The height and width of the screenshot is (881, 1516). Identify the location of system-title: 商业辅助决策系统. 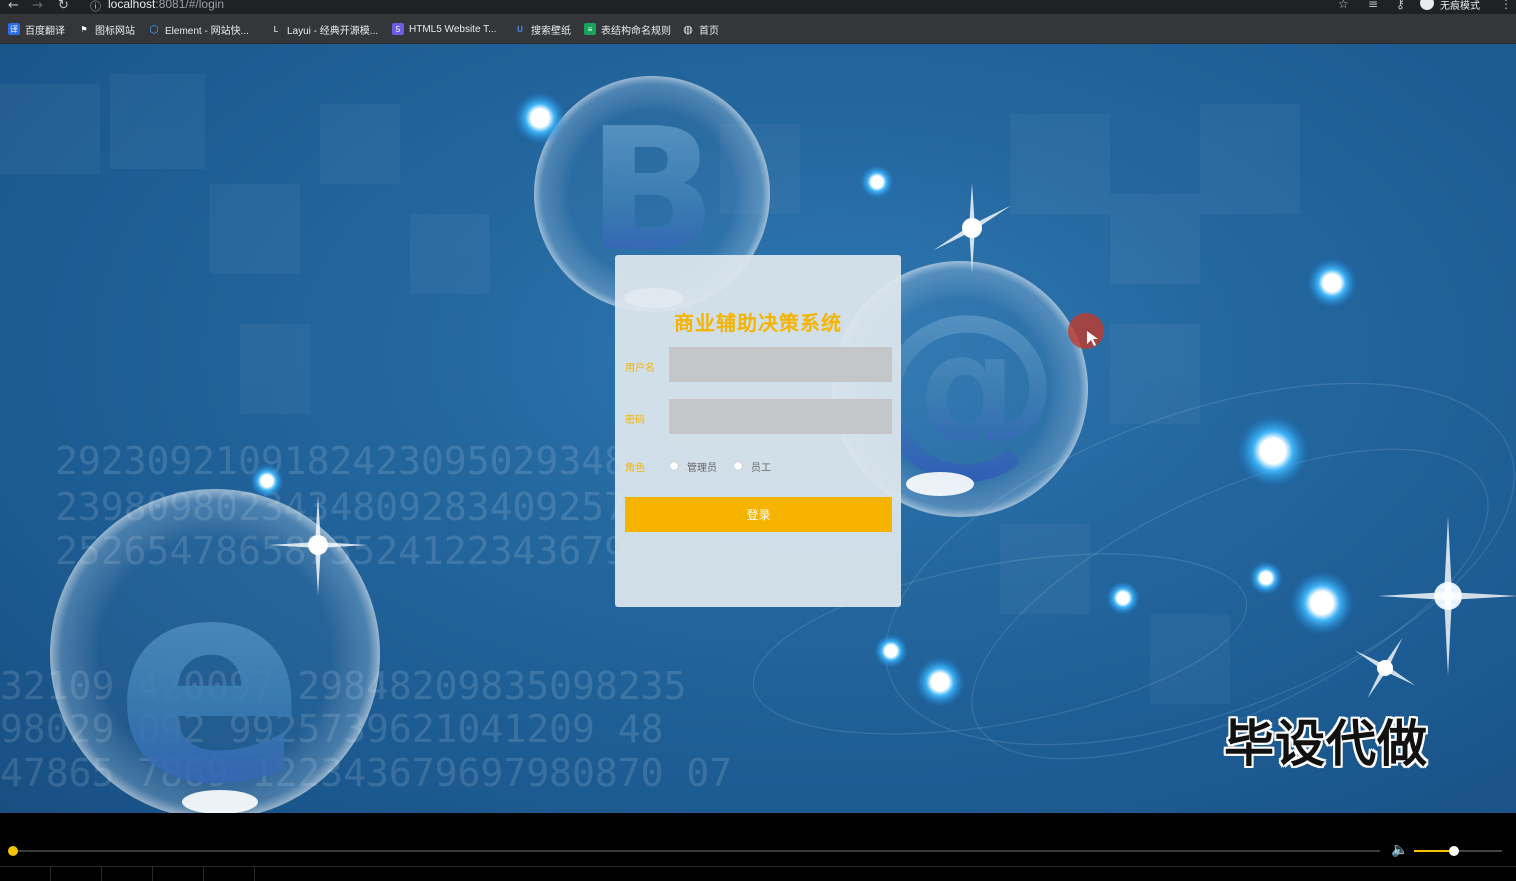
(758, 323).